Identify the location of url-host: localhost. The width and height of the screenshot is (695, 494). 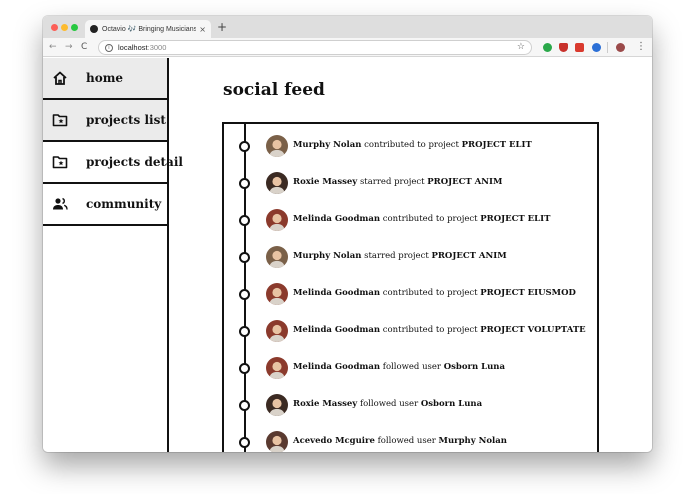
(133, 47).